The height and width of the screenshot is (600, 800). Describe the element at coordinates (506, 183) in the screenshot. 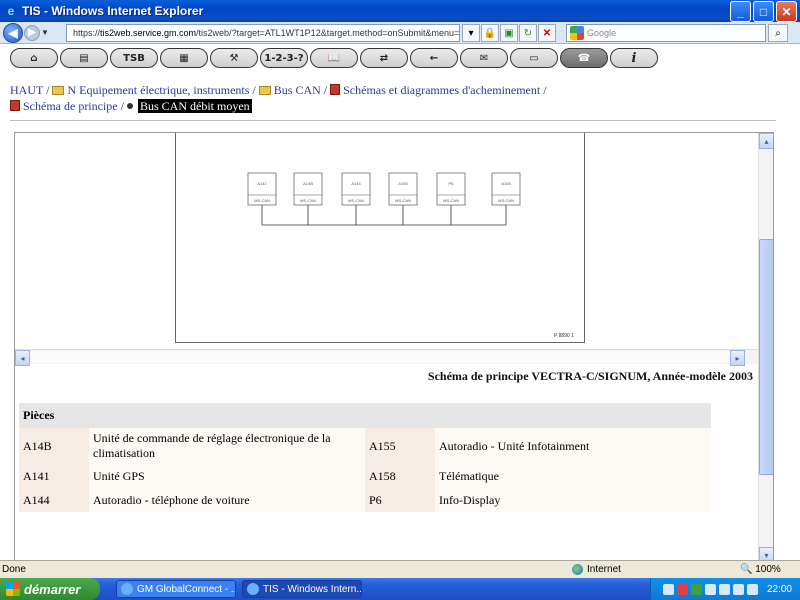

I see `diagram-node-label: A158` at that location.